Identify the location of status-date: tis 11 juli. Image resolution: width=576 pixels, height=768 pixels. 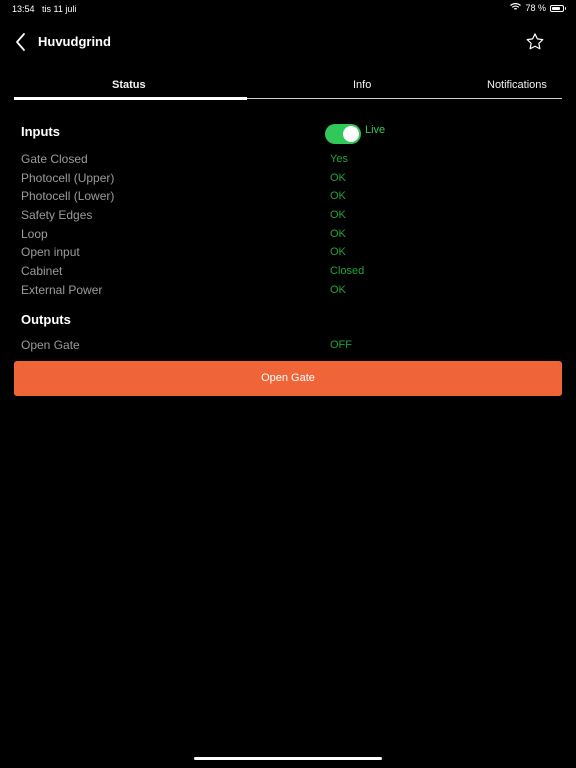
(59, 9).